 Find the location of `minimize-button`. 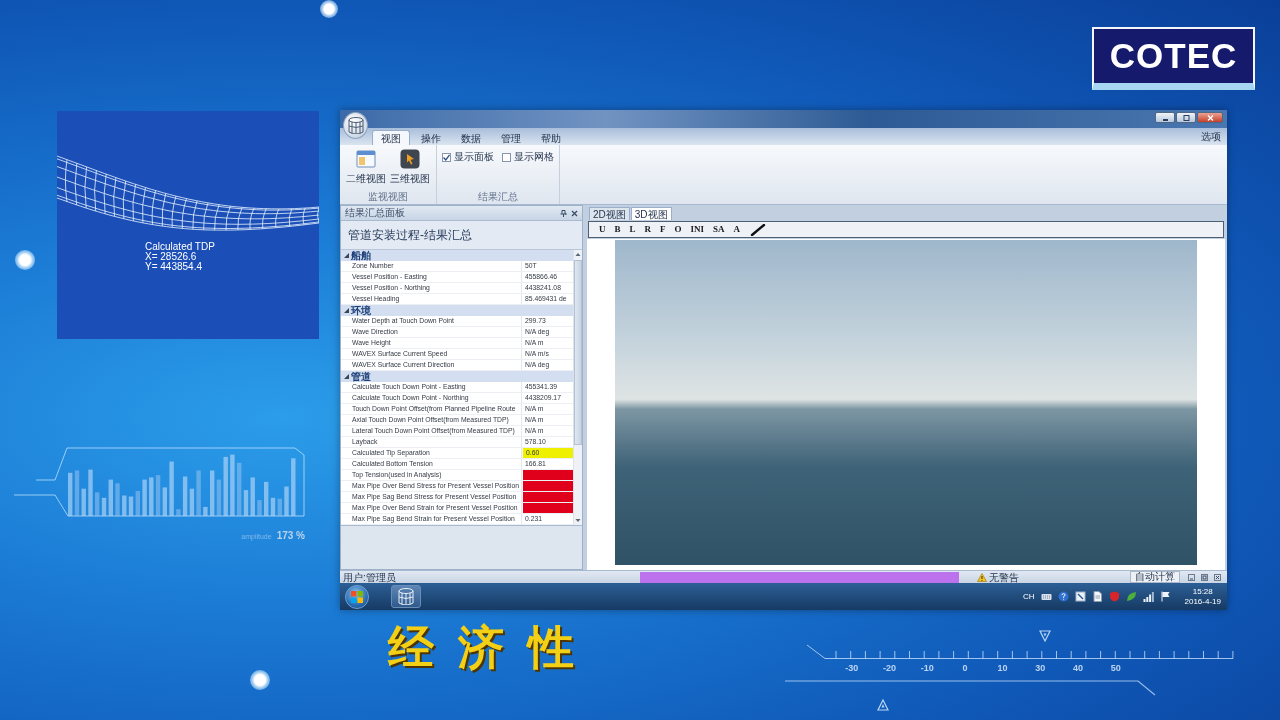

minimize-button is located at coordinates (1165, 117).